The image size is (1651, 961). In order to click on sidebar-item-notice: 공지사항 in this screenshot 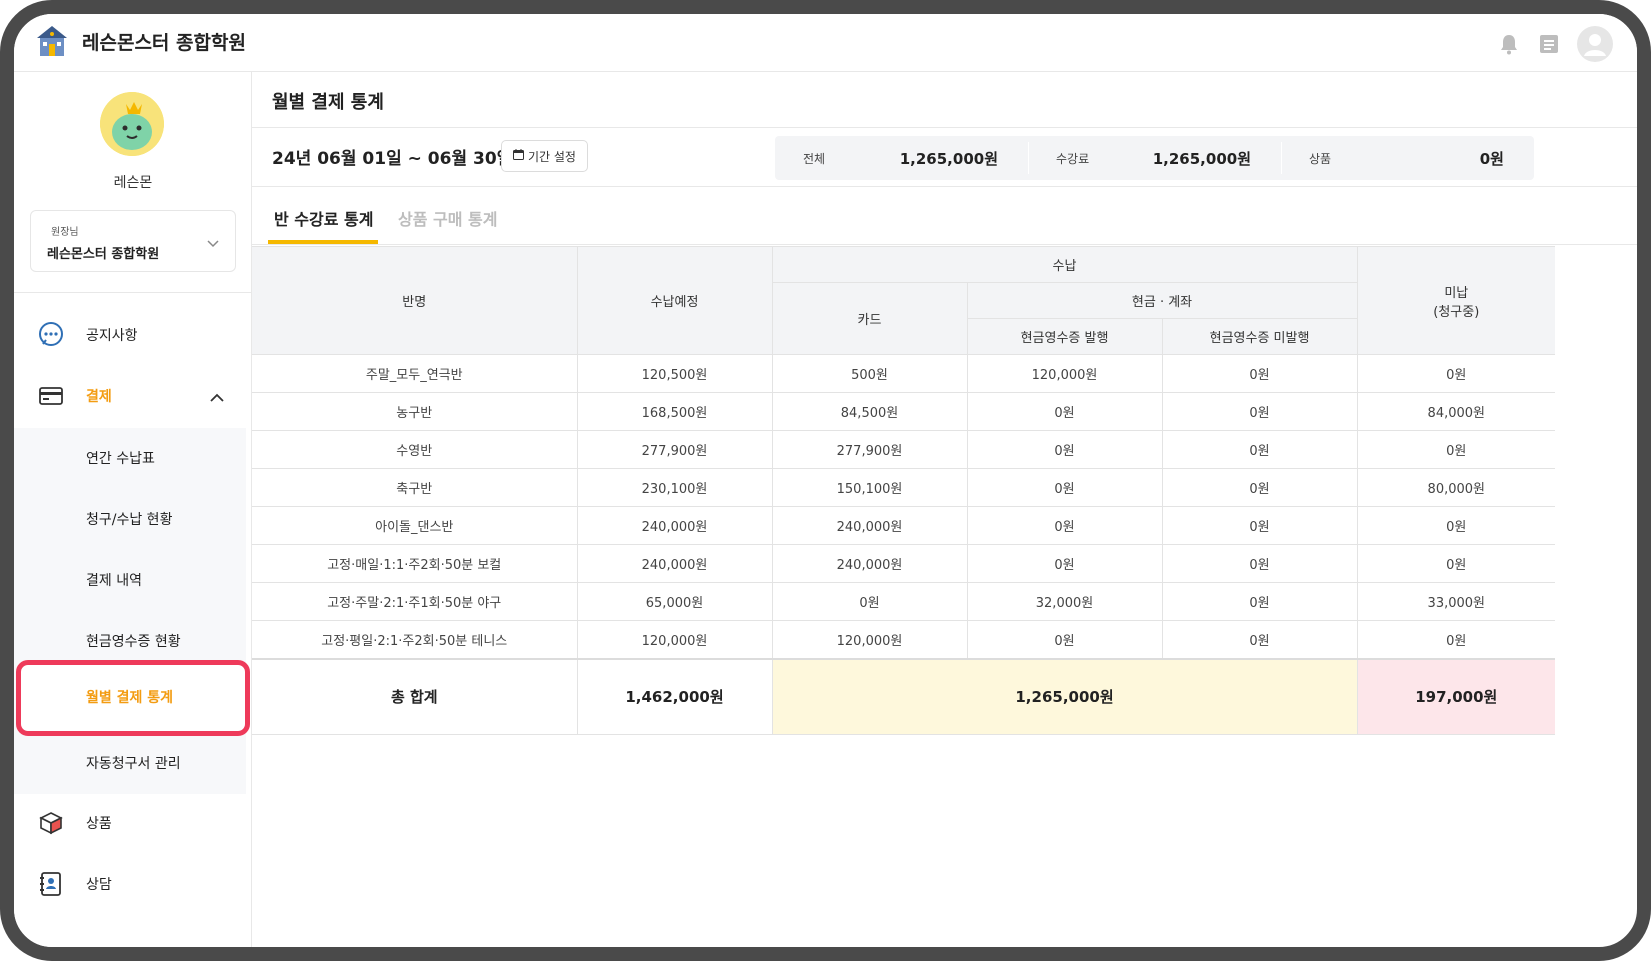, I will do `click(133, 334)`.